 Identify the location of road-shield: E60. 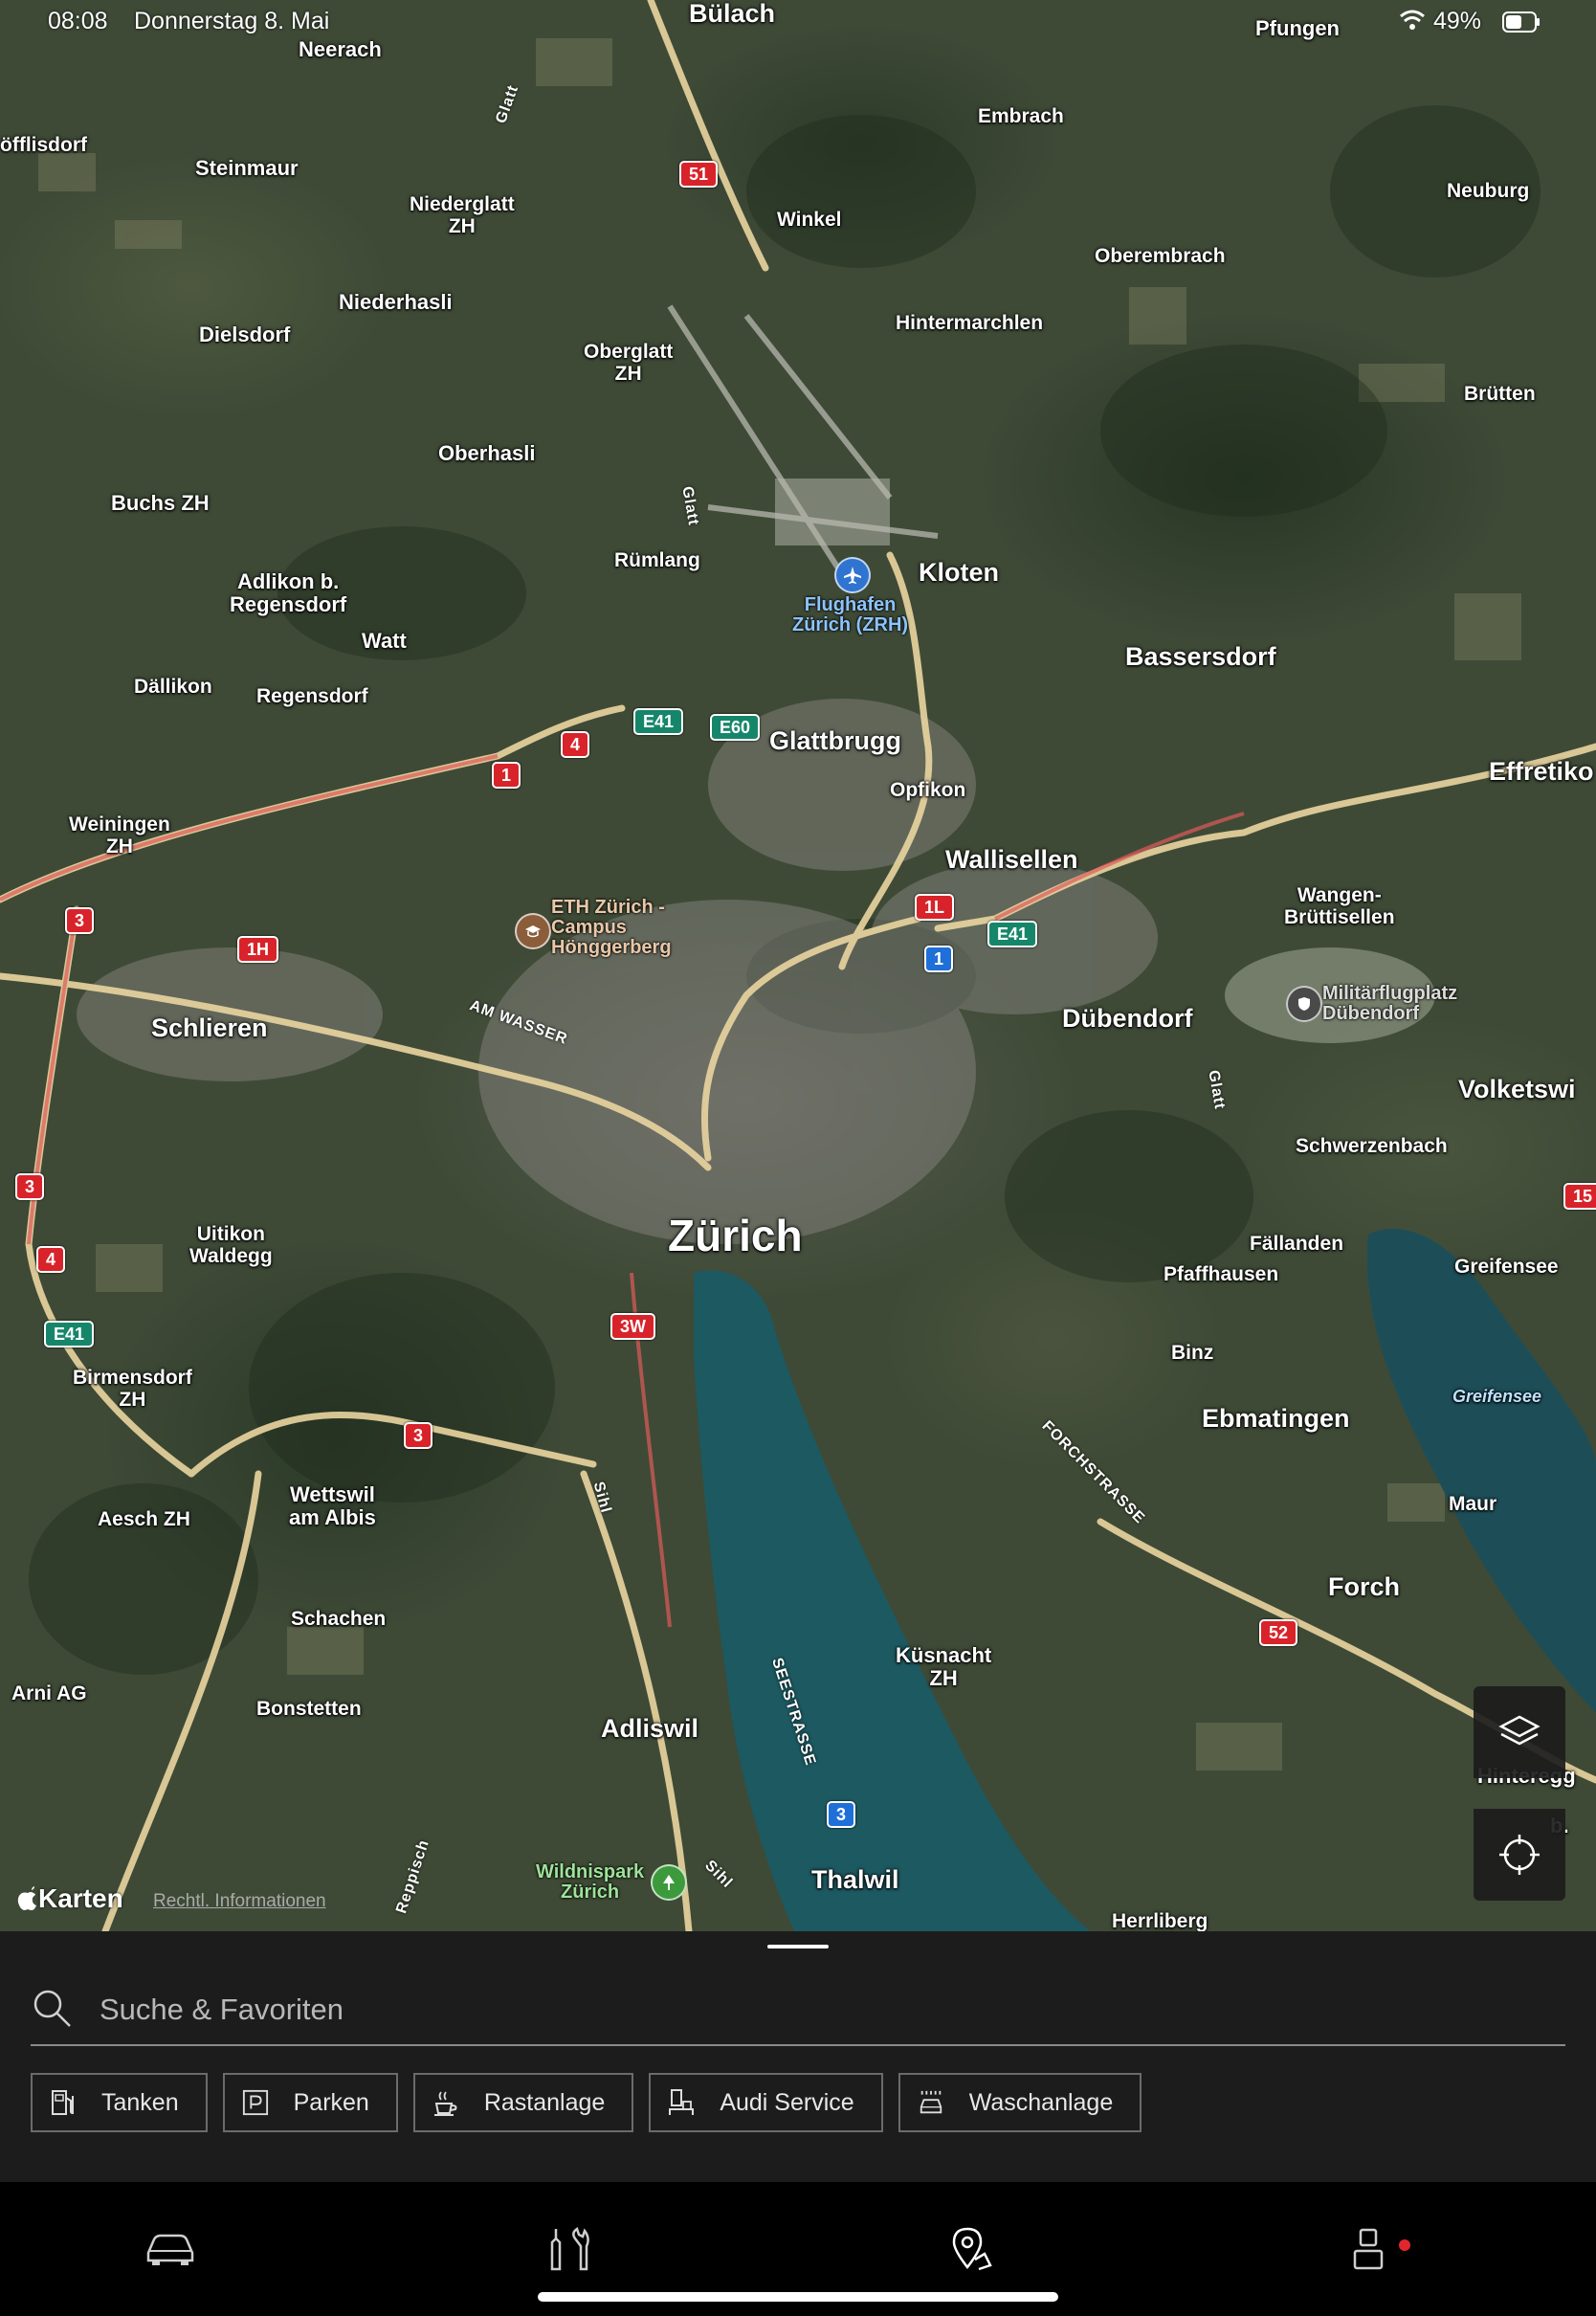
(736, 728).